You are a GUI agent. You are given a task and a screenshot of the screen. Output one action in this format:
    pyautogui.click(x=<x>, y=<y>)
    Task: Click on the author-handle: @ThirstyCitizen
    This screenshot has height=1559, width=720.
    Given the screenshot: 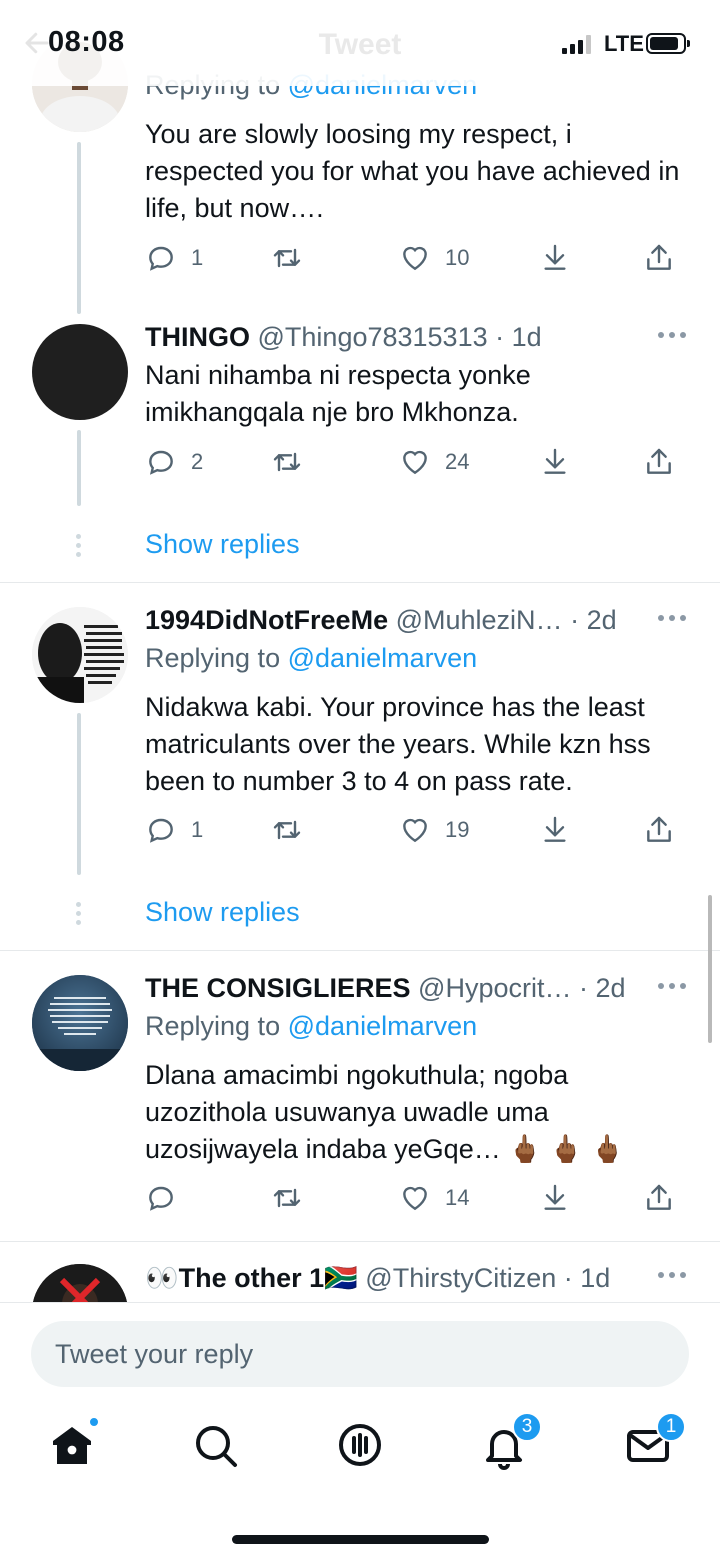 What is the action you would take?
    pyautogui.click(x=460, y=1278)
    